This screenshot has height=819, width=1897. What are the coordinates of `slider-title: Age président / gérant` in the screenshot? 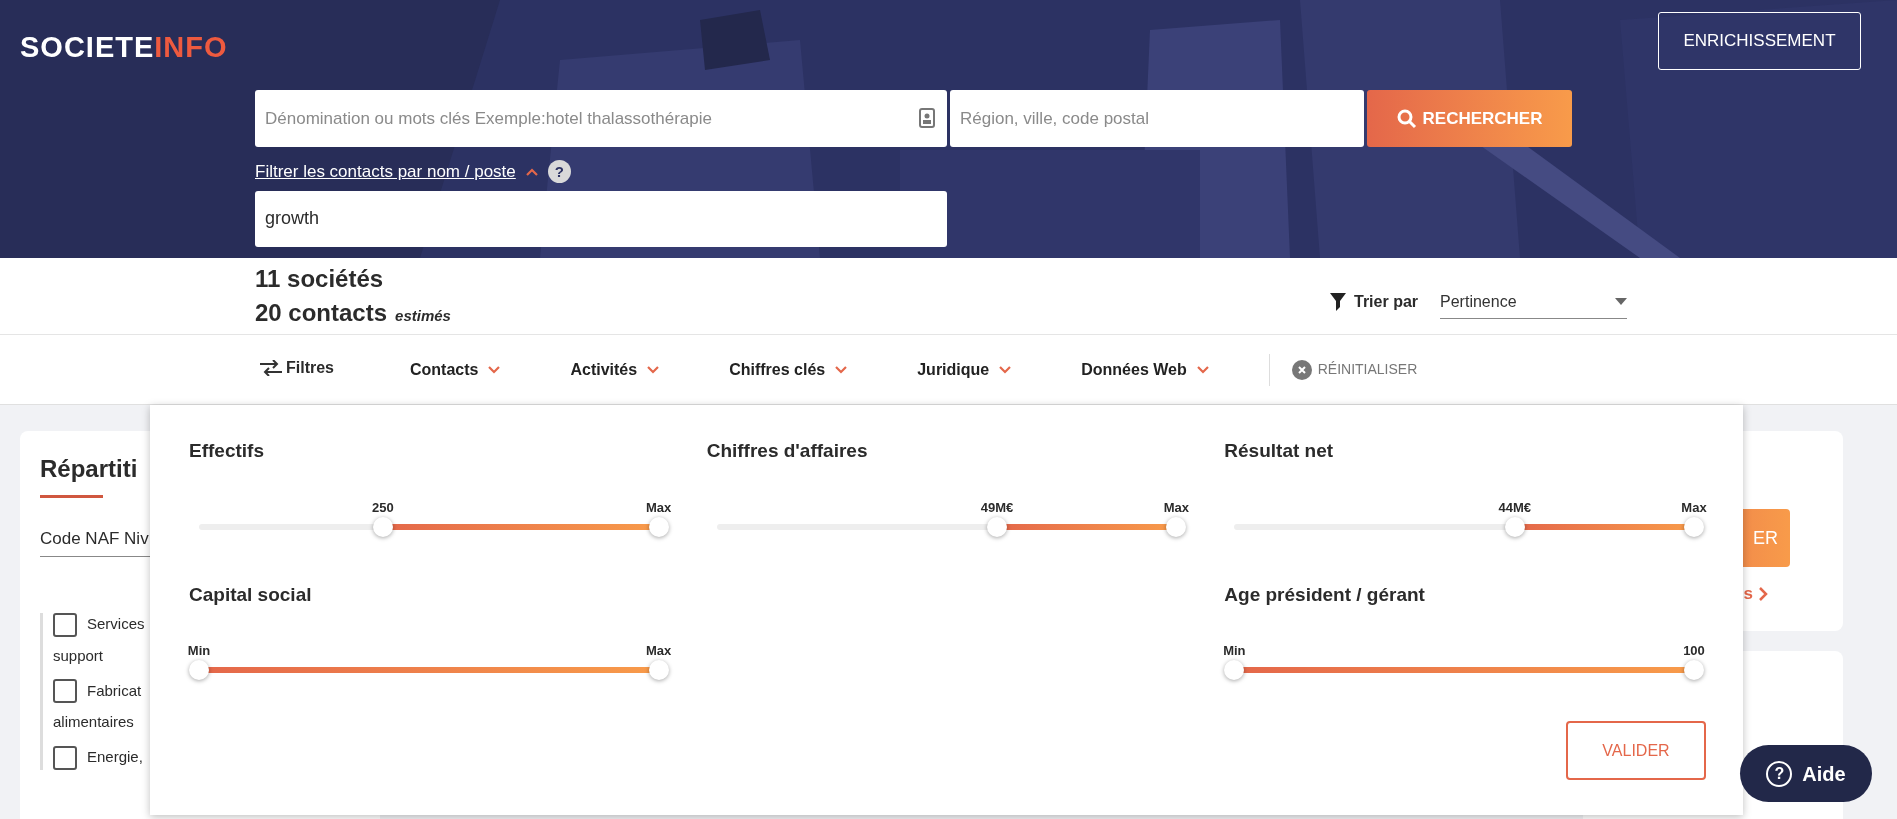 It's located at (1325, 594).